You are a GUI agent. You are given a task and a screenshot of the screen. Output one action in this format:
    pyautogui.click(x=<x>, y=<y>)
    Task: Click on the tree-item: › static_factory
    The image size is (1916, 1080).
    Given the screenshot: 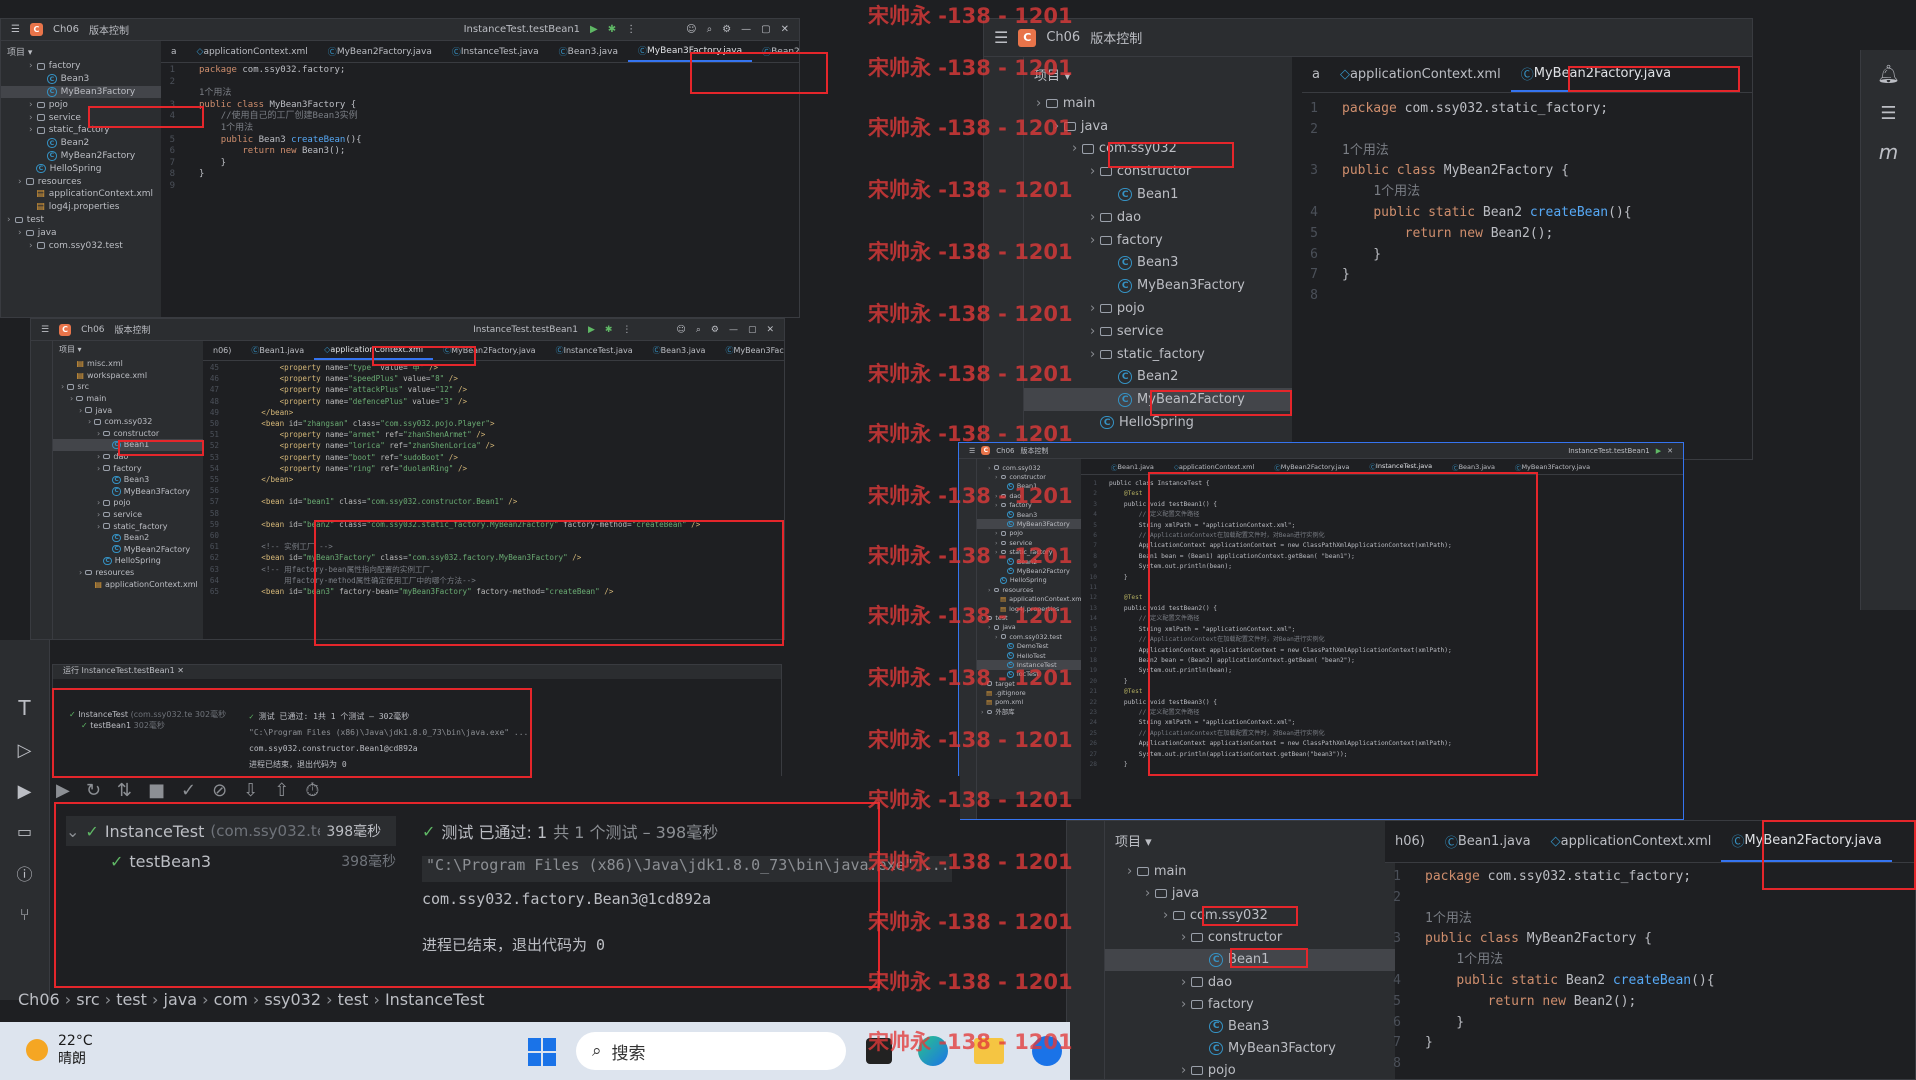 What is the action you would take?
    pyautogui.click(x=128, y=526)
    